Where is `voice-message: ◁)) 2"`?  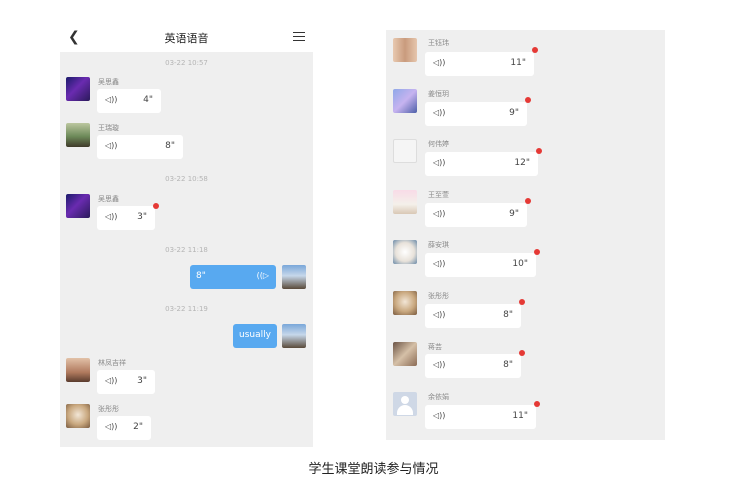
voice-message: ◁)) 2" is located at coordinates (124, 428).